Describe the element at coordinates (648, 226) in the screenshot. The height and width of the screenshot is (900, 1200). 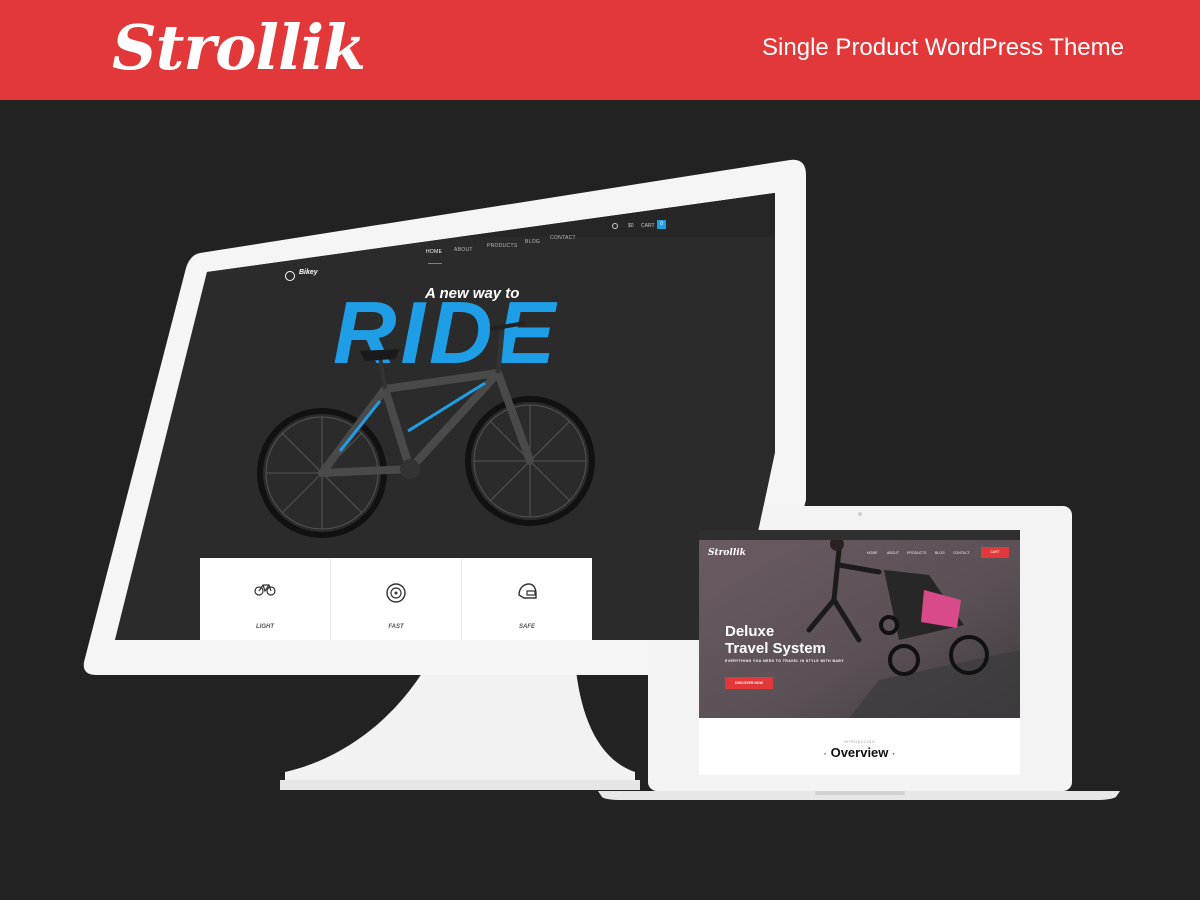
I see `desktop-cart-button: CART` at that location.